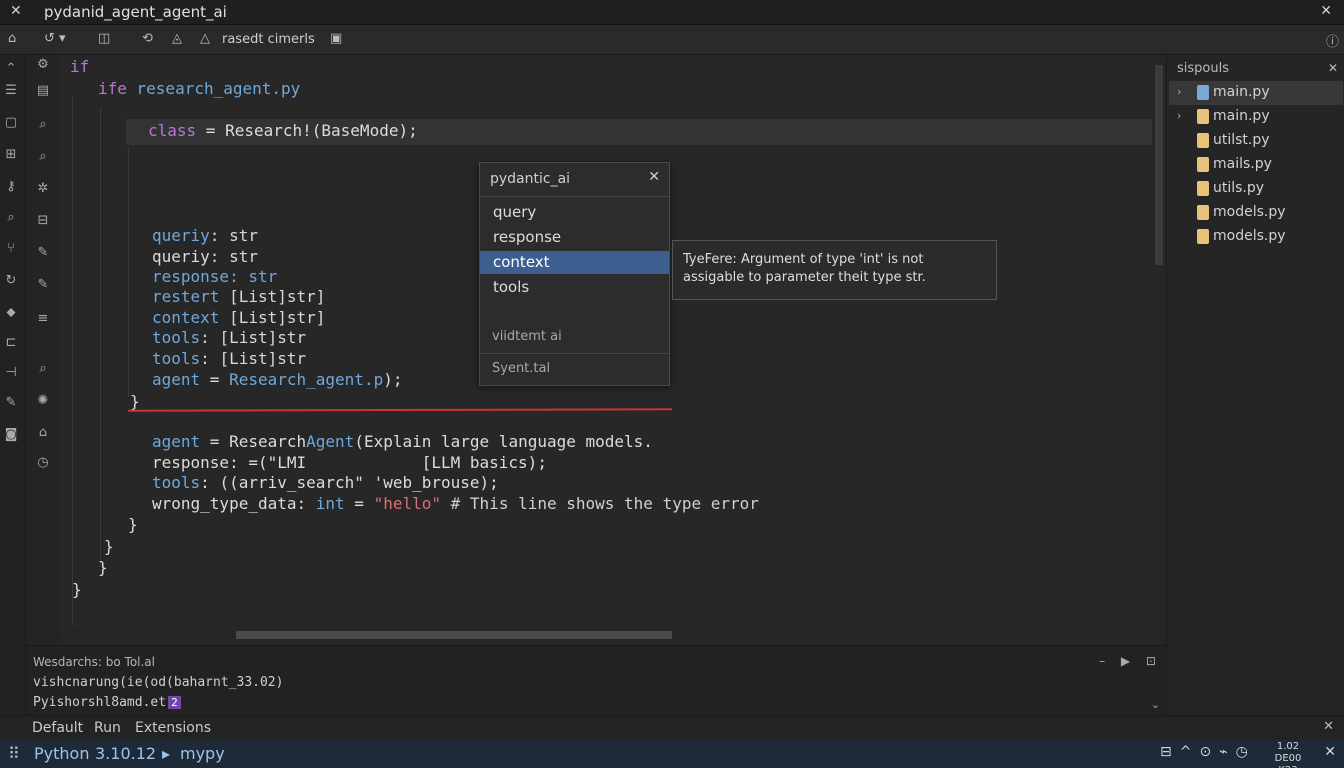  What do you see at coordinates (43, 462) in the screenshot?
I see `clock-icon: ◷` at bounding box center [43, 462].